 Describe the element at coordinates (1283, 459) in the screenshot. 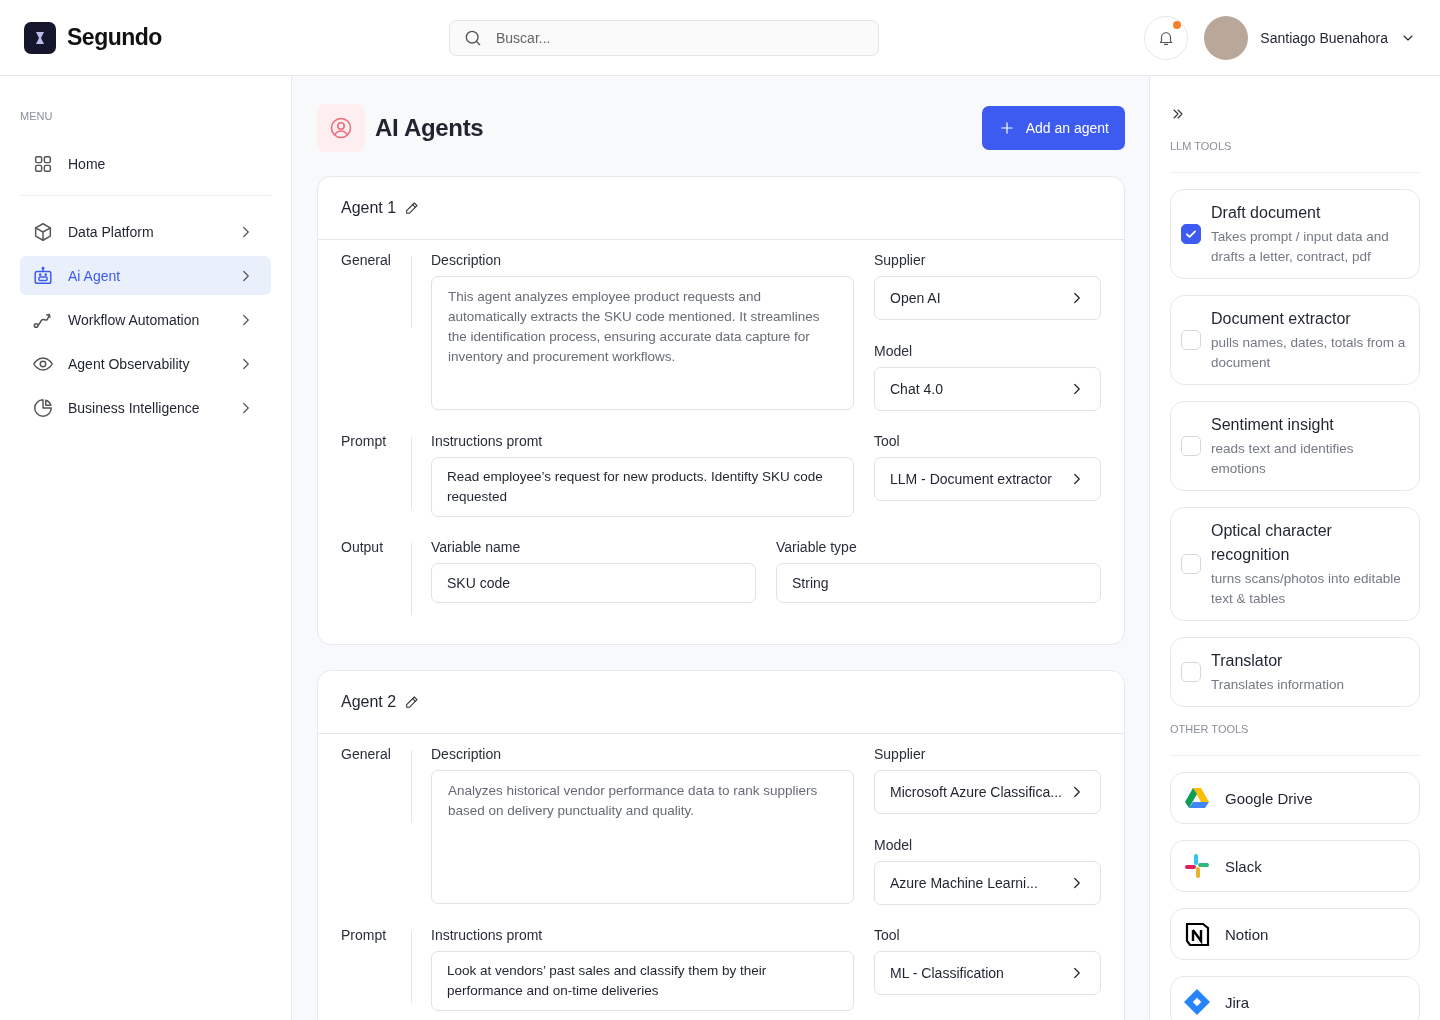

I see `tool-description: reads text and identifies emotions` at that location.